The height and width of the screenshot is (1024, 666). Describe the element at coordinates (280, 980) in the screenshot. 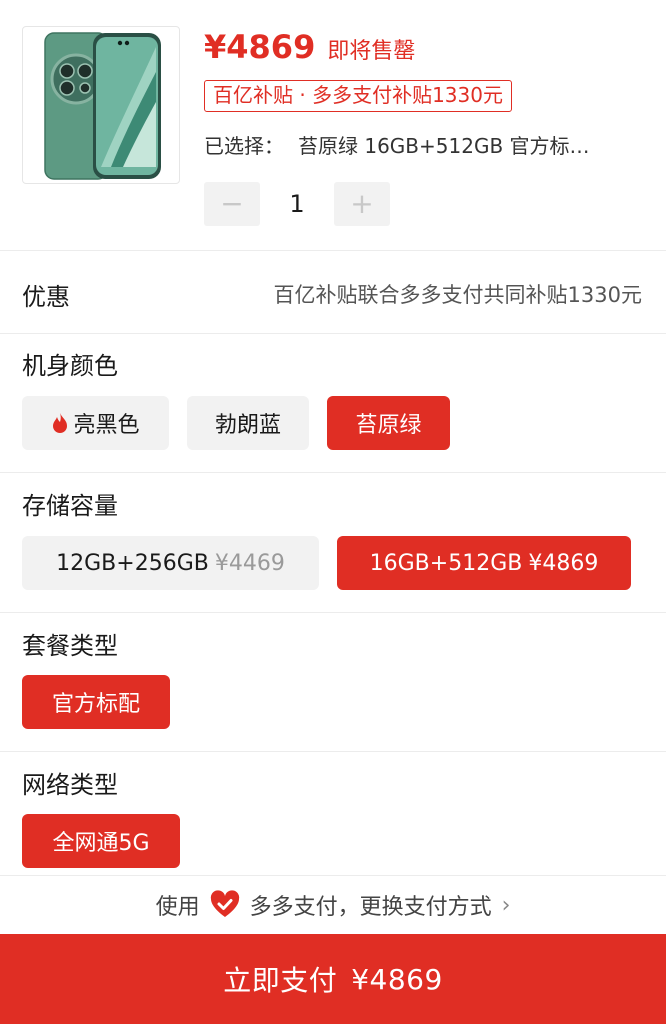

I see `pay-button-label: 立即支付` at that location.